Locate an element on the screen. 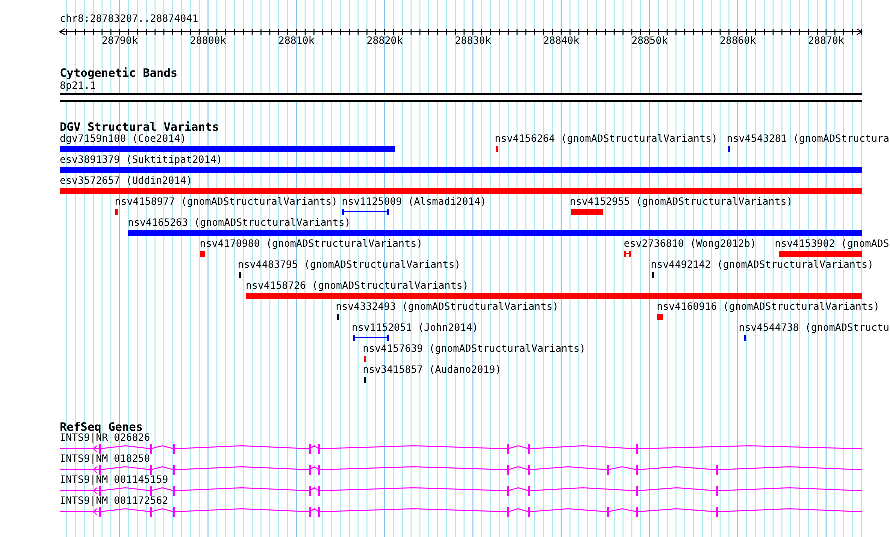 This screenshot has height=537, width=890. variant-label: nsv4156264 (gnomADStructuralVariants) is located at coordinates (606, 140).